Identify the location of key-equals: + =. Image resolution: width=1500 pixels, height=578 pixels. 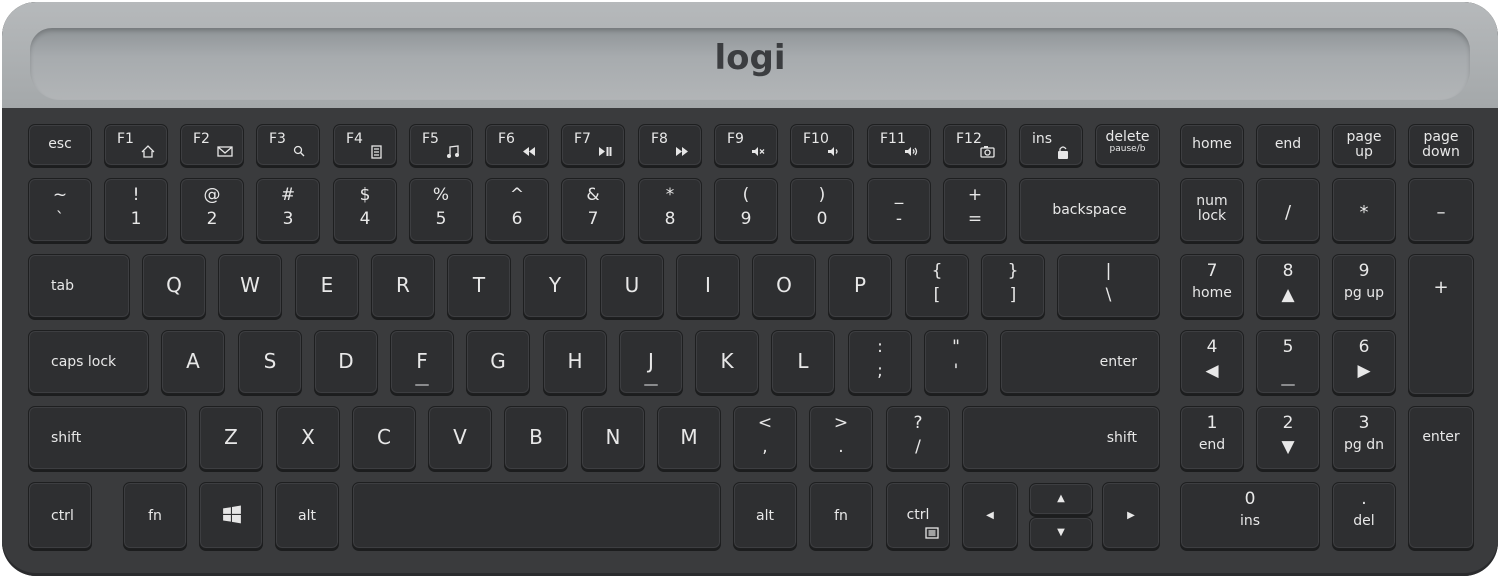
(975, 210).